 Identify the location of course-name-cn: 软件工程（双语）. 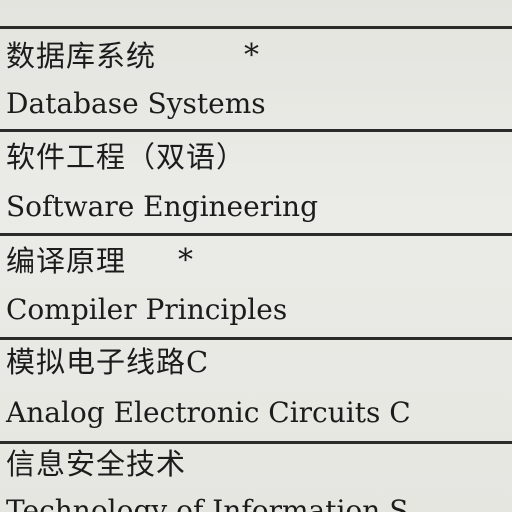
(126, 157).